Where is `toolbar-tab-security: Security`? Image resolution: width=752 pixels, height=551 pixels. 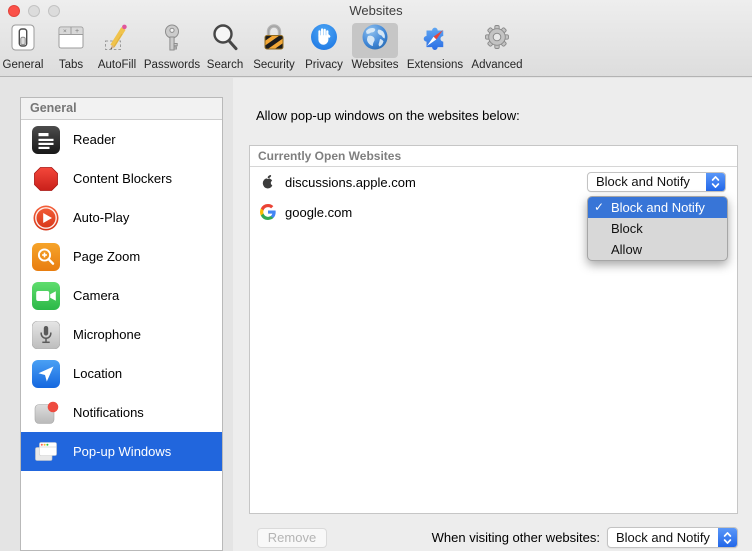
toolbar-tab-security: Security is located at coordinates (274, 49).